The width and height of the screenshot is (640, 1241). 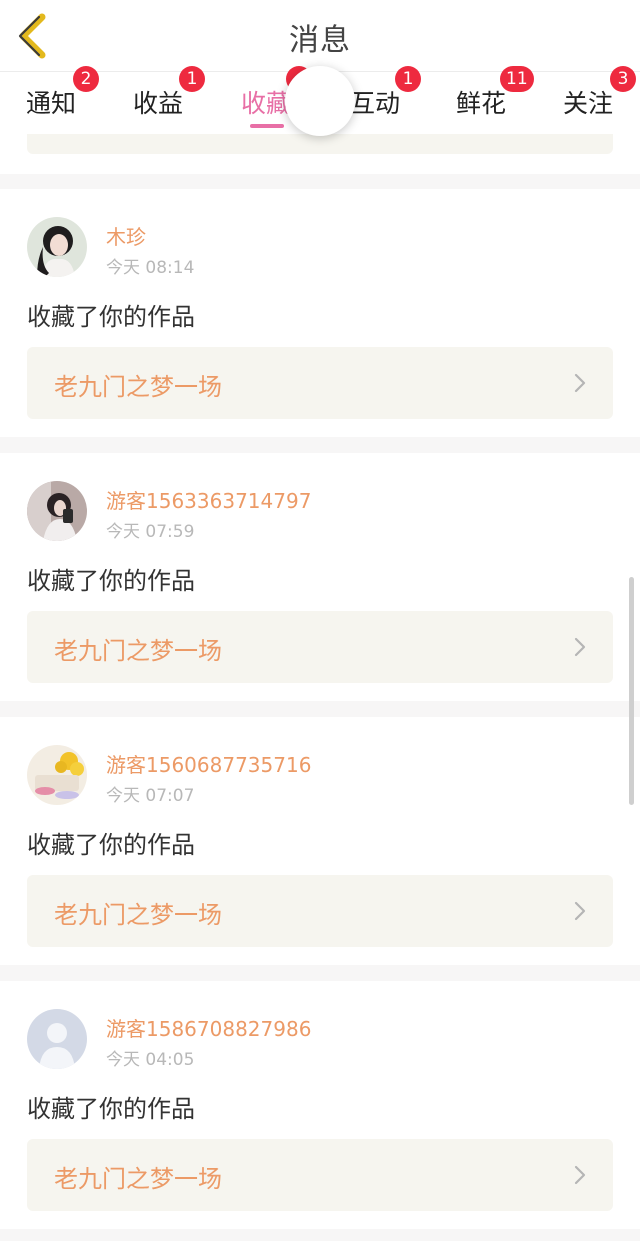 I want to click on default-user-icon, so click(x=57, y=1039).